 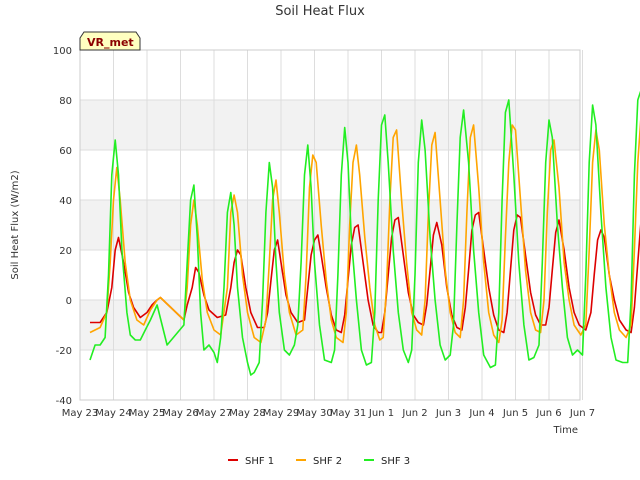 I want to click on x-tick-label: May 26, so click(x=180, y=413).